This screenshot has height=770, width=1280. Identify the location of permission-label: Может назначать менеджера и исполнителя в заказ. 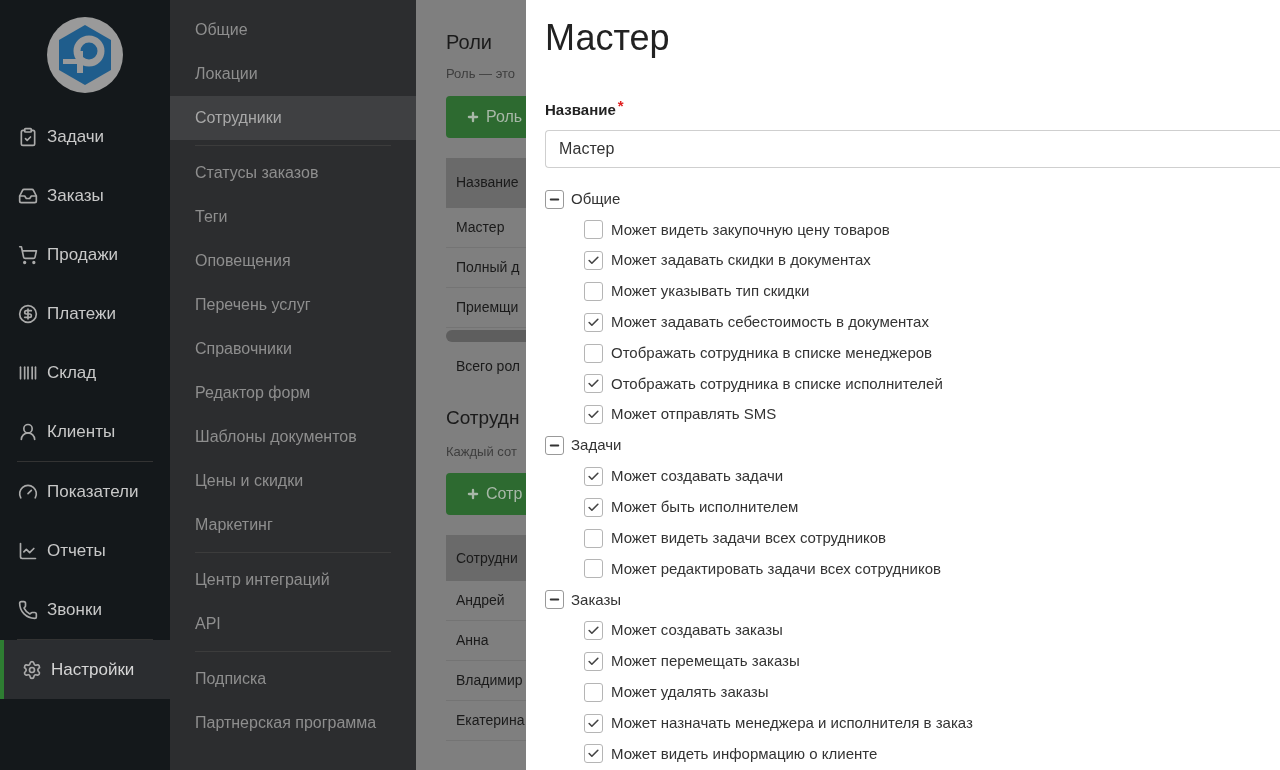
(792, 722).